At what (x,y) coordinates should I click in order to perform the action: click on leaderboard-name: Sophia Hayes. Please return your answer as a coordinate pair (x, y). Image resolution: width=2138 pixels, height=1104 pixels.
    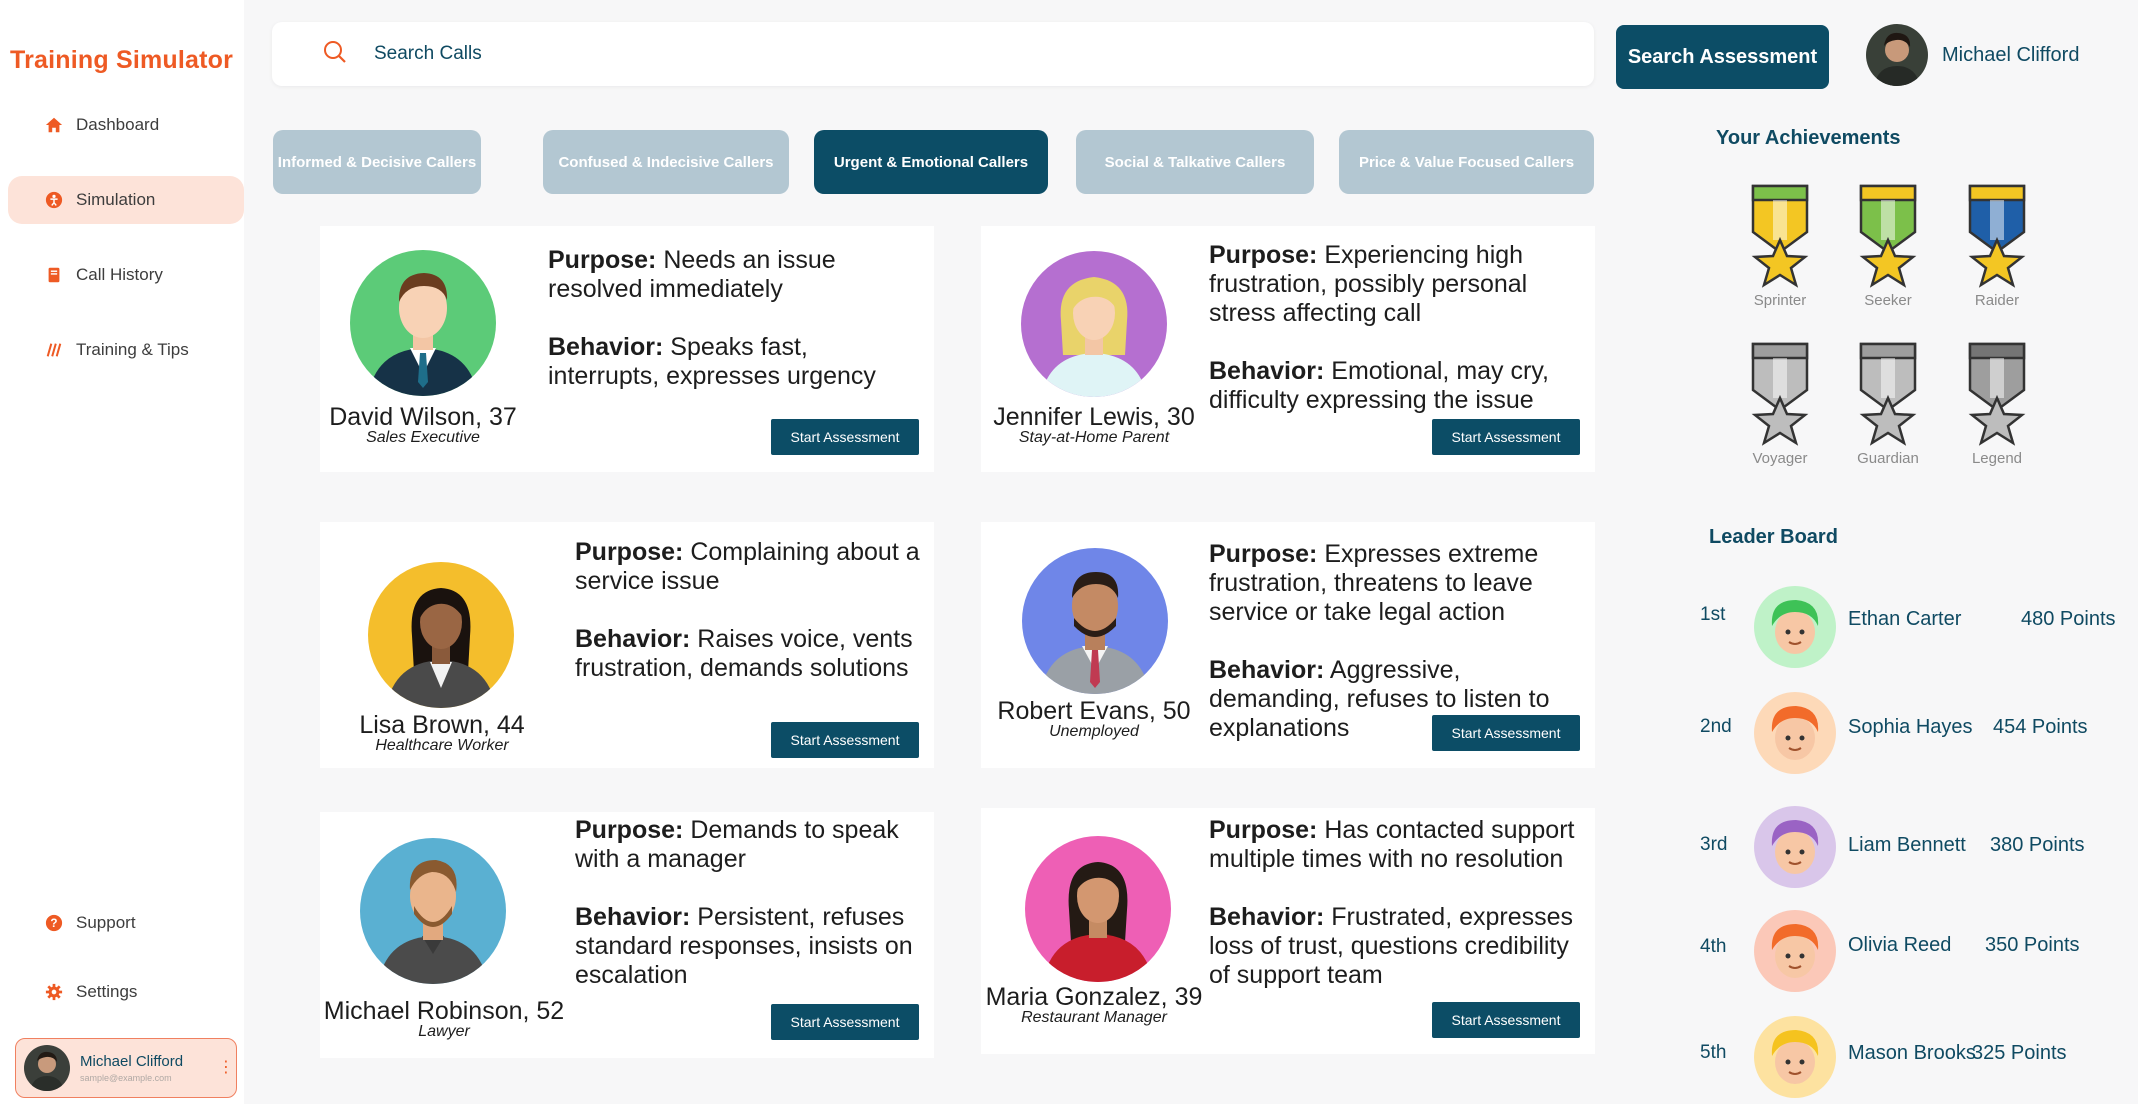
    Looking at the image, I should click on (1910, 727).